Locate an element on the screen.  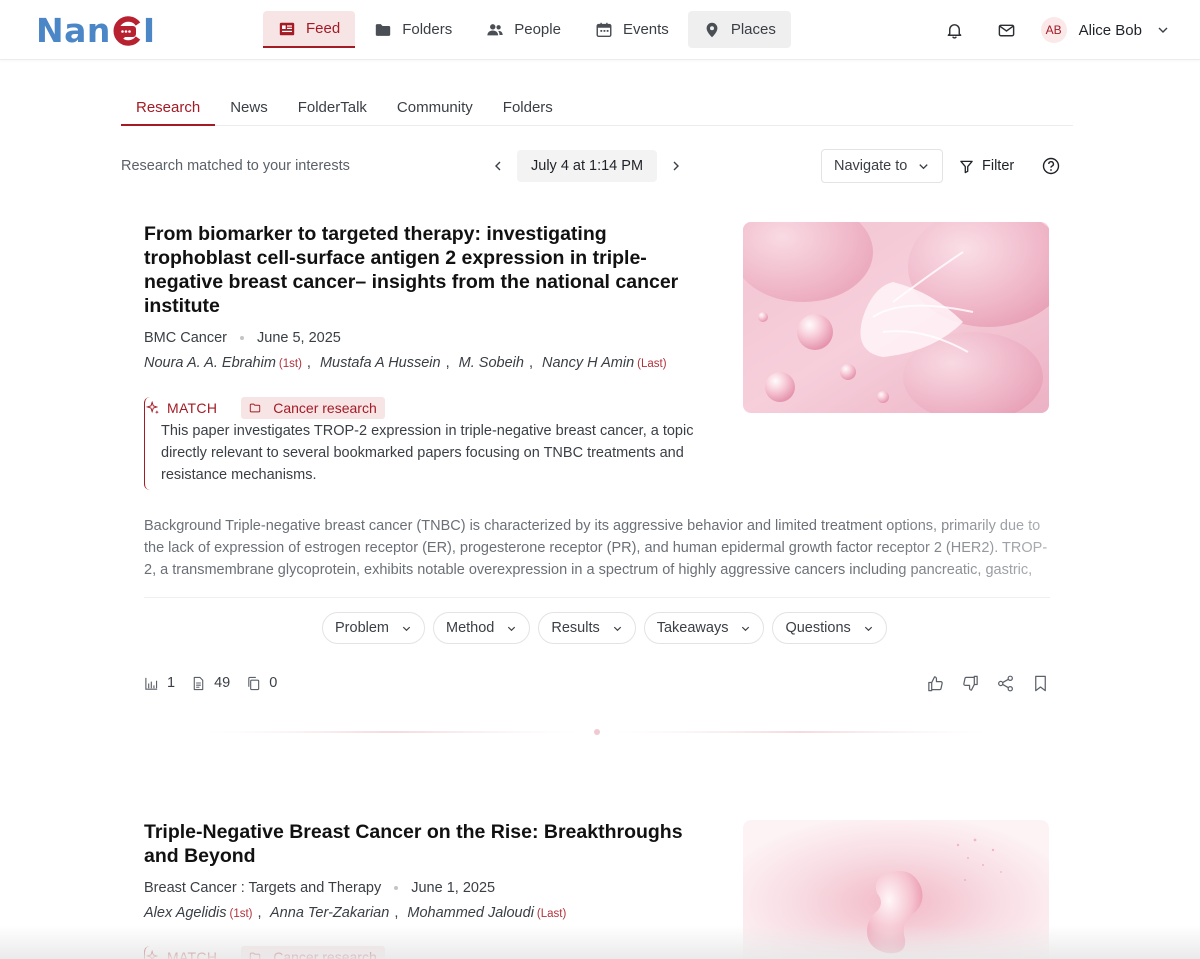
folder-tag-label: Cancer research is located at coordinates (325, 408).